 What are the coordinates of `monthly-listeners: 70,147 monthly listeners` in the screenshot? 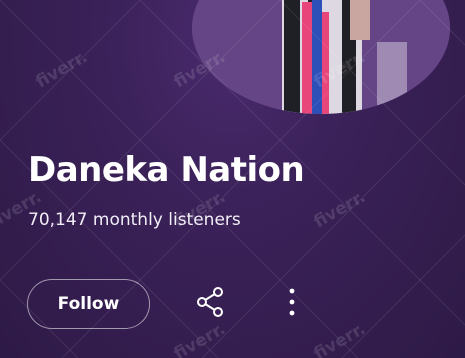 It's located at (134, 220).